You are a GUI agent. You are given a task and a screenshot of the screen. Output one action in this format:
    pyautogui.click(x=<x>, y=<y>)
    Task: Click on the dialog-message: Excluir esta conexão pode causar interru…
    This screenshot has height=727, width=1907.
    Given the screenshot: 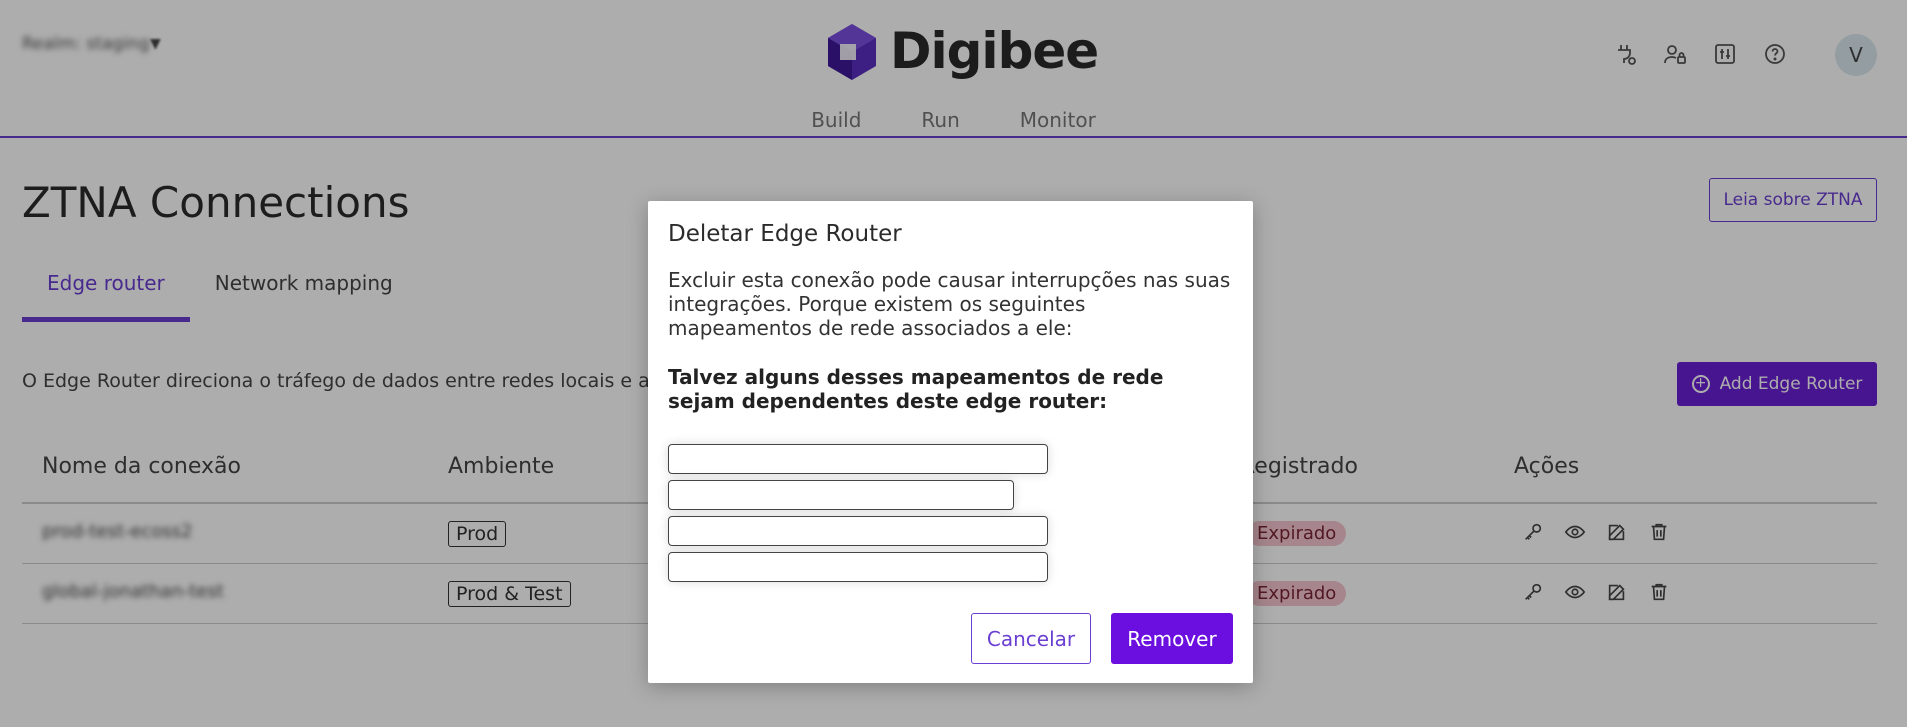 What is the action you would take?
    pyautogui.click(x=949, y=304)
    